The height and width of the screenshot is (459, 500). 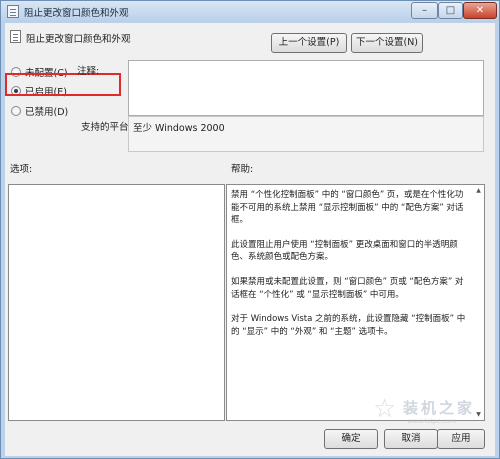 What do you see at coordinates (78, 39) in the screenshot?
I see `setting-title: 阻止更改窗口颜色和外观` at bounding box center [78, 39].